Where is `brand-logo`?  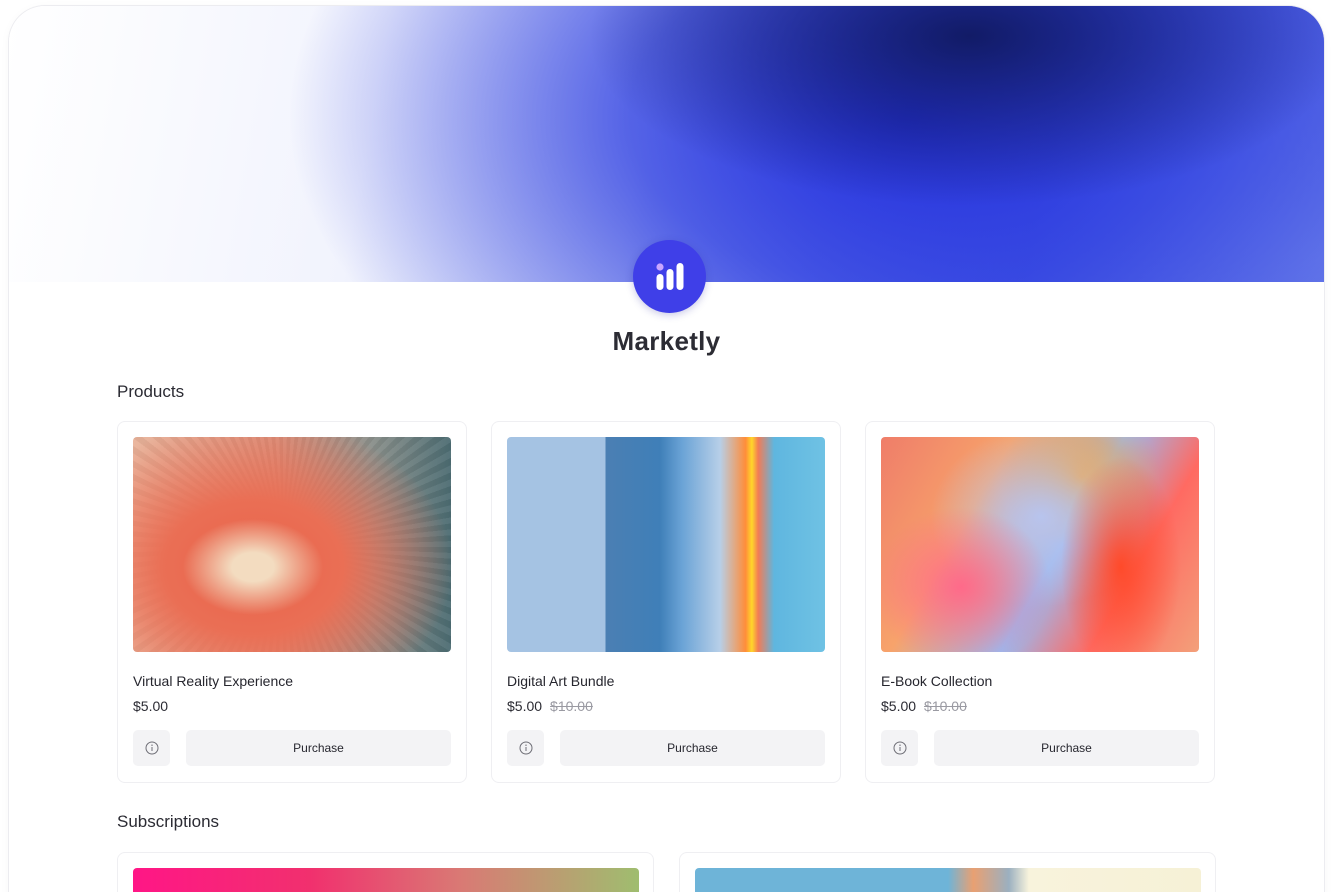 brand-logo is located at coordinates (669, 276).